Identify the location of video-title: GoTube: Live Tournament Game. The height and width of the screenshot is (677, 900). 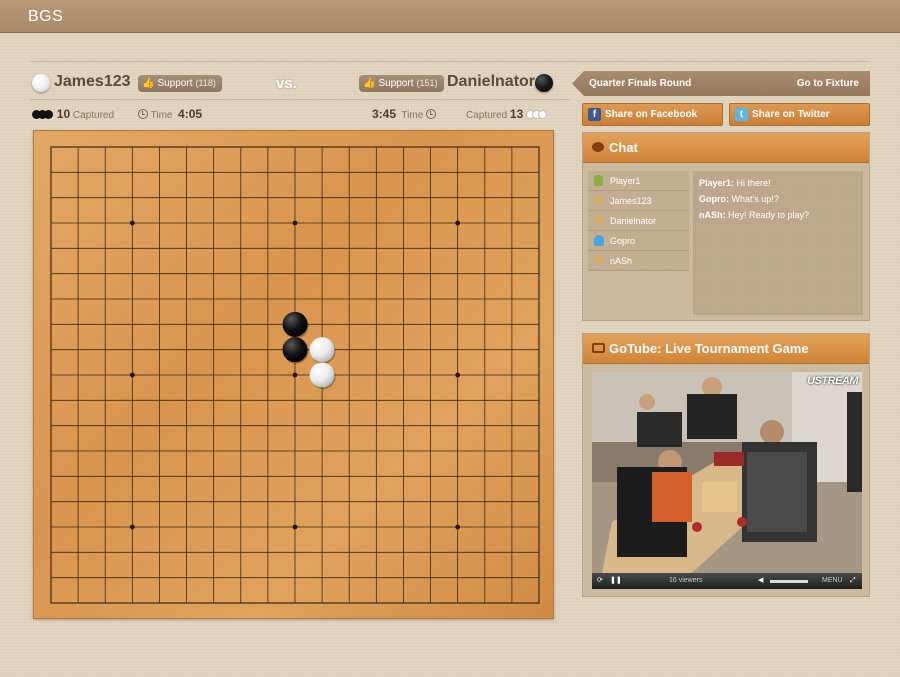
(709, 348).